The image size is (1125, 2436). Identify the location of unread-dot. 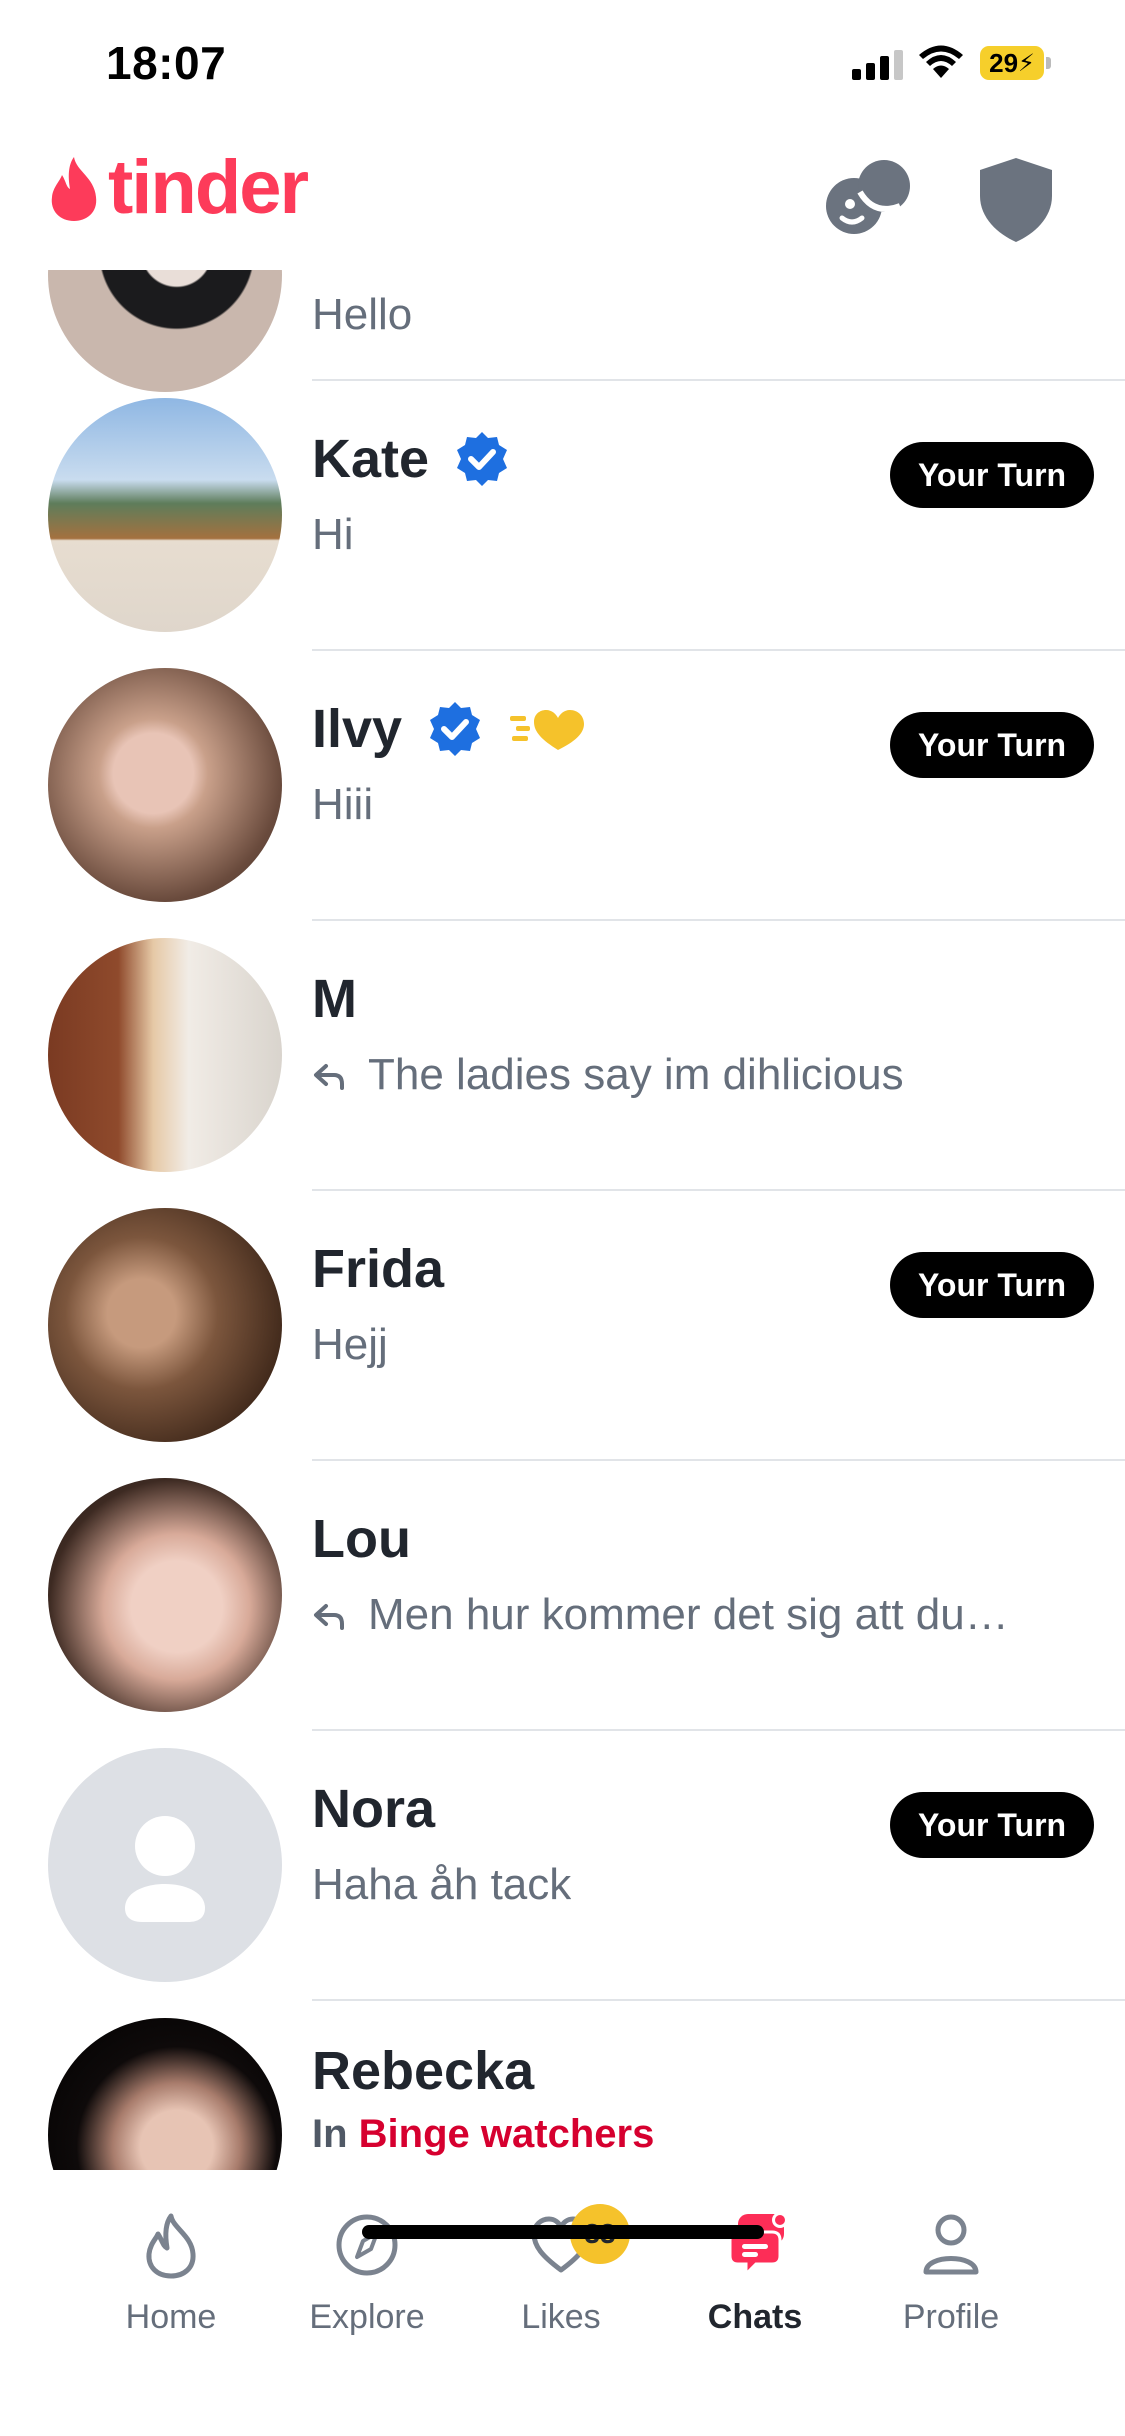
(780, 2220).